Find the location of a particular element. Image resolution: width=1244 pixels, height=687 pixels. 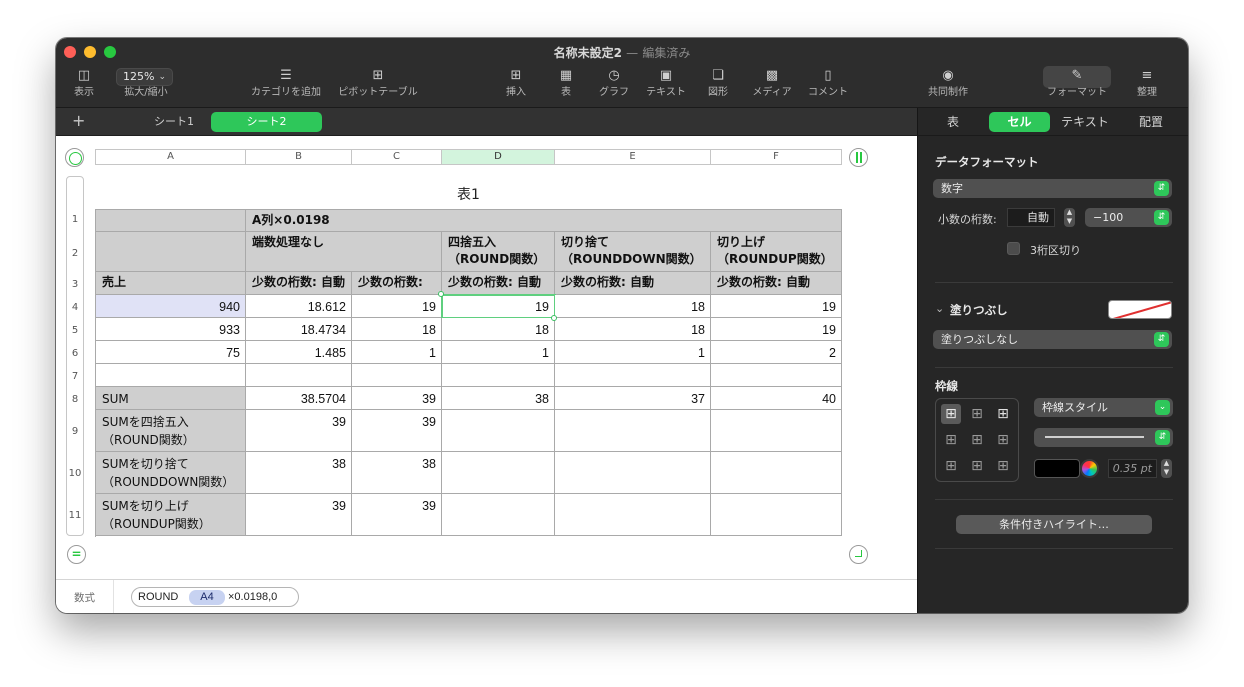

cell-a1 is located at coordinates (171, 221).